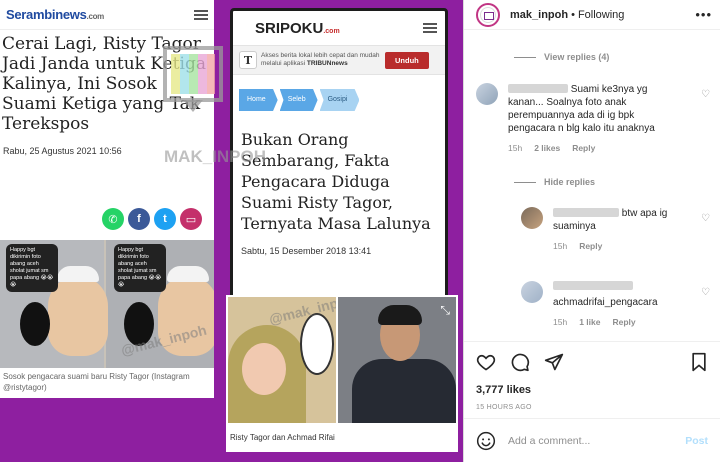 The height and width of the screenshot is (462, 720). I want to click on twitter-icon: t, so click(165, 219).